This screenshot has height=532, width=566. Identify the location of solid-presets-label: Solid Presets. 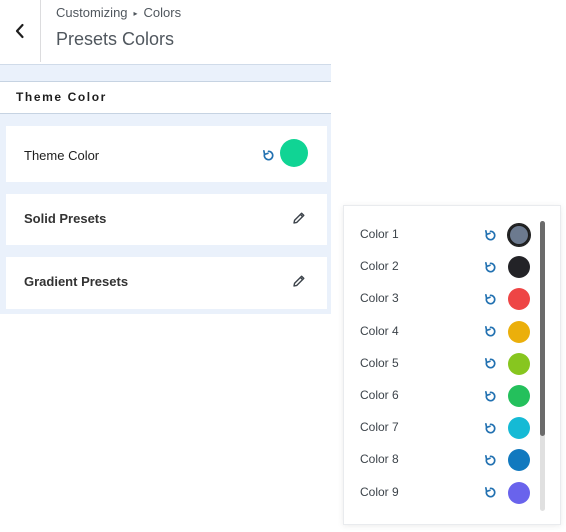
(65, 218).